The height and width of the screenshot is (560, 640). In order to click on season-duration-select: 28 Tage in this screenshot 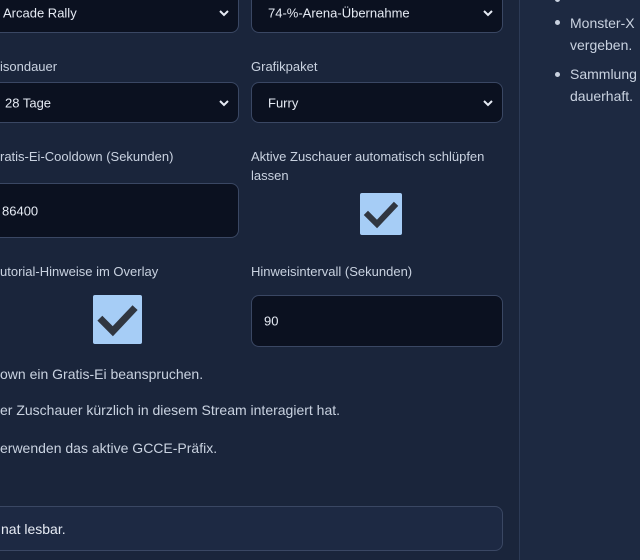, I will do `click(119, 102)`.